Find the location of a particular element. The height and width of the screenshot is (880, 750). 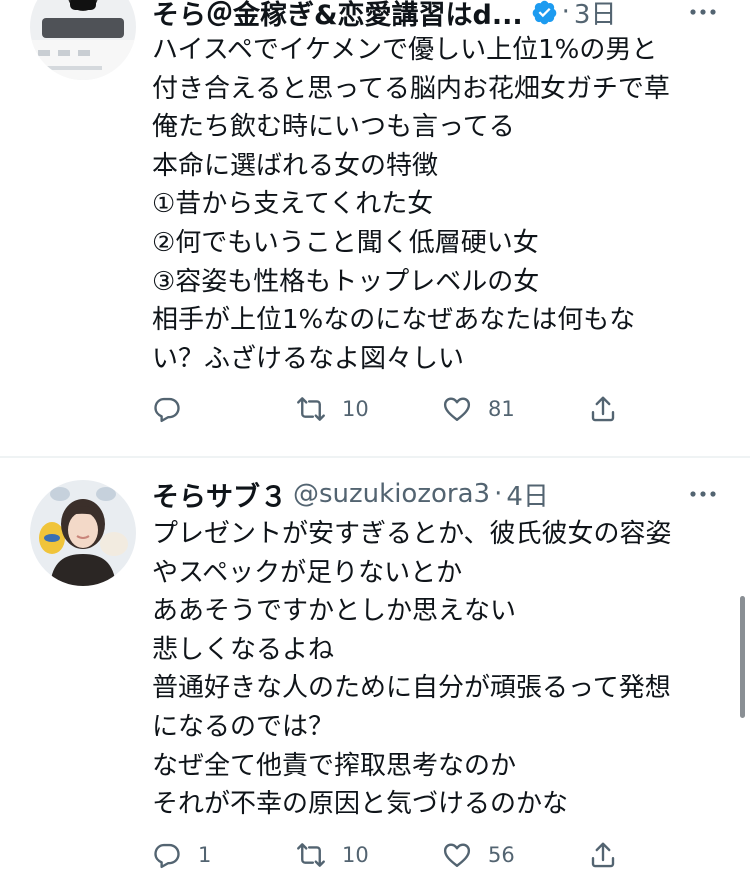

like-button: 56 is located at coordinates (478, 855).